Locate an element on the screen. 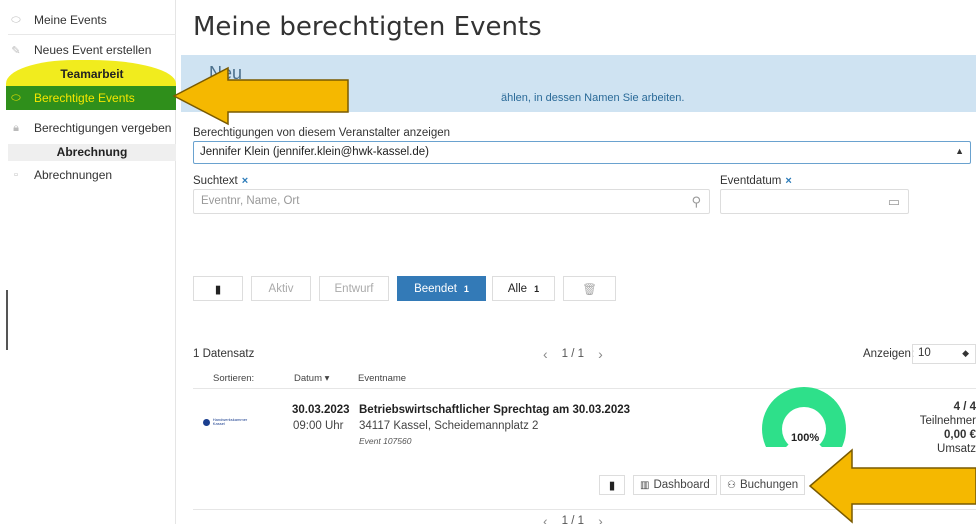 Image resolution: width=976 pixels, height=524 pixels. page-title: Meine berechtigten Events is located at coordinates (367, 27).